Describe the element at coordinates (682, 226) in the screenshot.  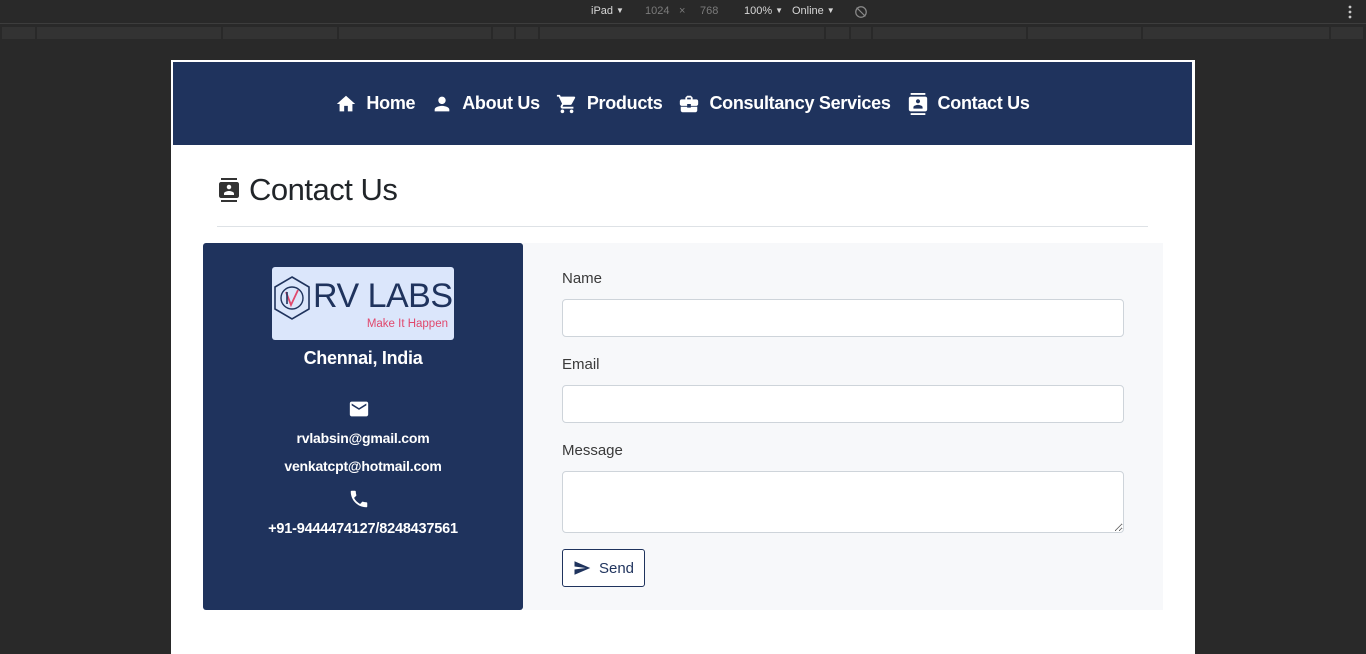
I see `title-divider` at that location.